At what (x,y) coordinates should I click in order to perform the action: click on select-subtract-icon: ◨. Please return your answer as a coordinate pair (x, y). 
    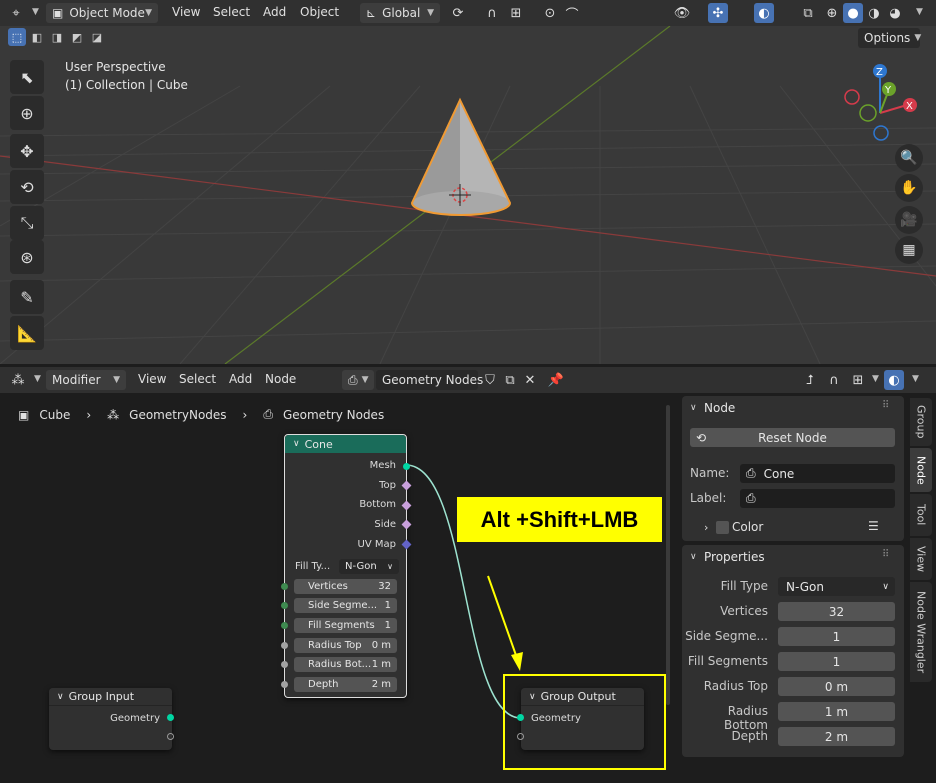
    Looking at the image, I should click on (57, 37).